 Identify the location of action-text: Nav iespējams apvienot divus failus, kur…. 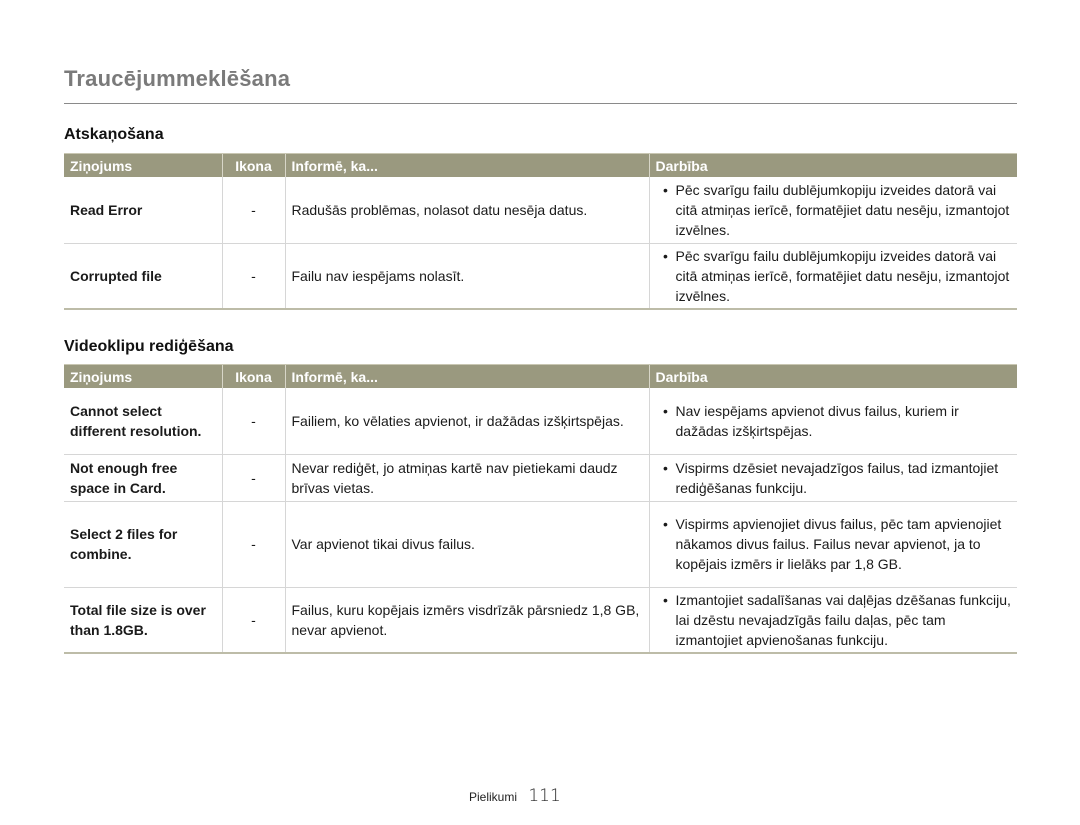
(817, 420).